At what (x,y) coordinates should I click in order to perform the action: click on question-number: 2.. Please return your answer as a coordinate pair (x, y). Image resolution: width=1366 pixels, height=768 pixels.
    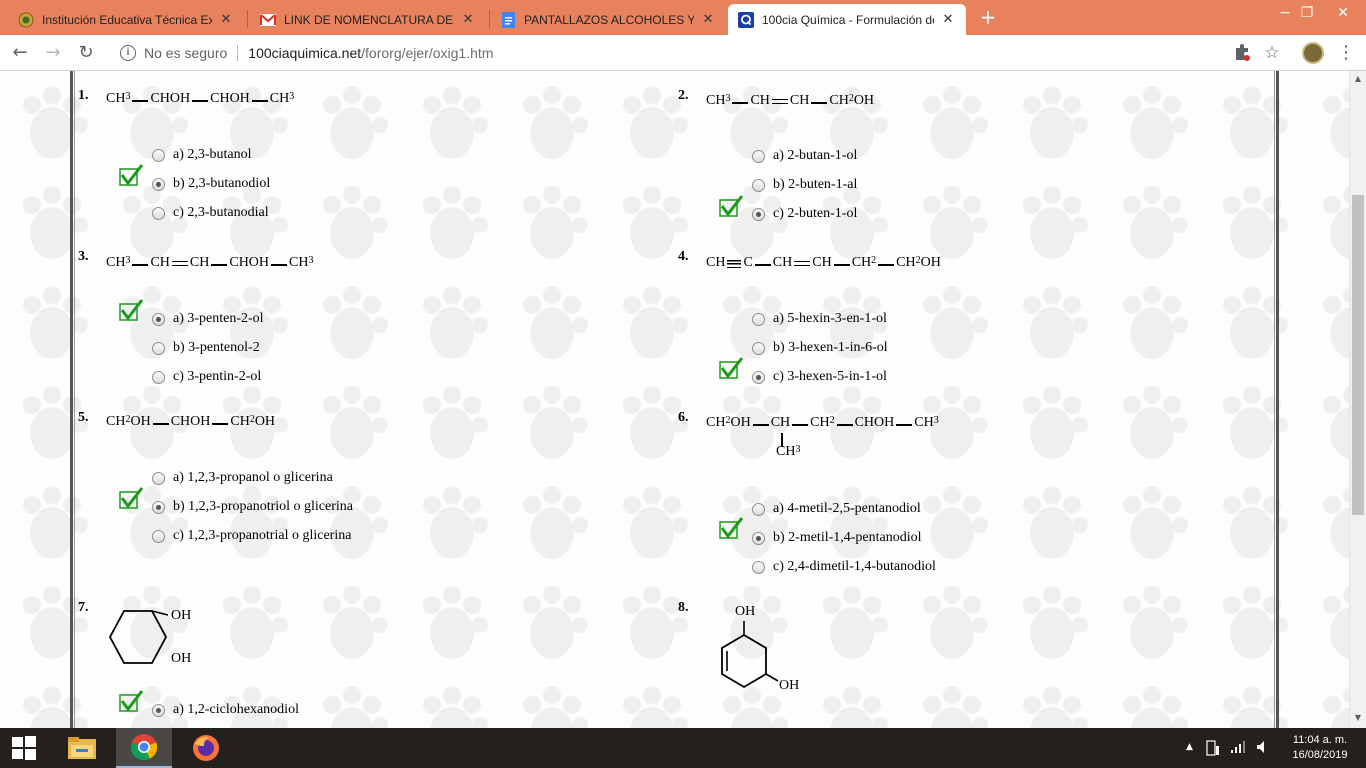
    Looking at the image, I should click on (683, 95).